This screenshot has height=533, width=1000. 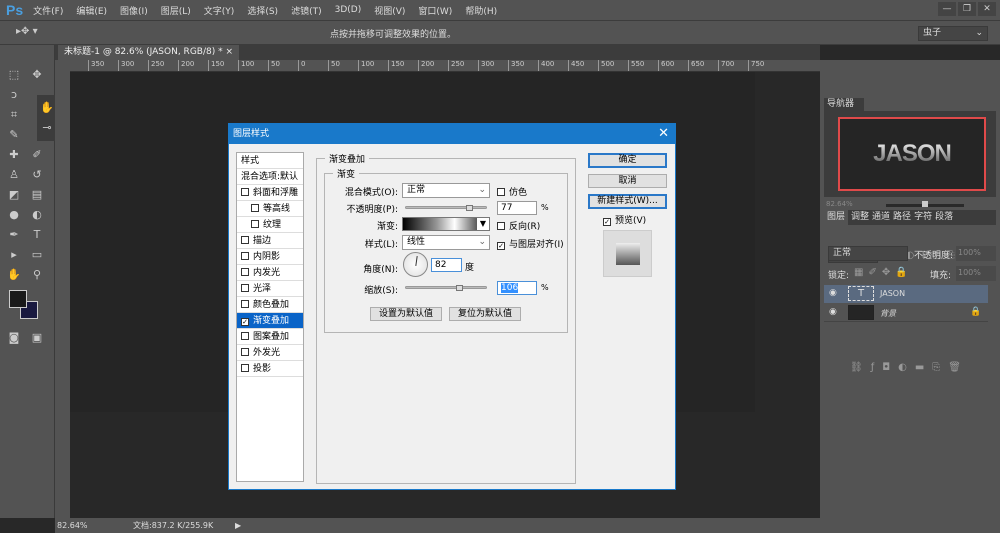 What do you see at coordinates (14, 95) in the screenshot?
I see `lasso-tool-icon: ↄ` at bounding box center [14, 95].